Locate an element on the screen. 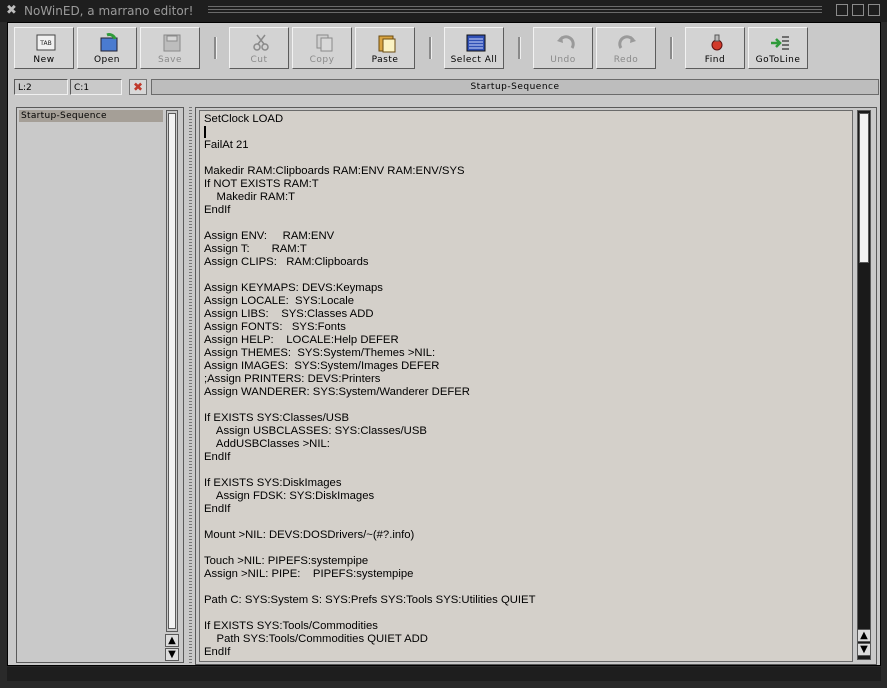 Image resolution: width=887 pixels, height=688 pixels. cut-button-label: Cut is located at coordinates (259, 60).